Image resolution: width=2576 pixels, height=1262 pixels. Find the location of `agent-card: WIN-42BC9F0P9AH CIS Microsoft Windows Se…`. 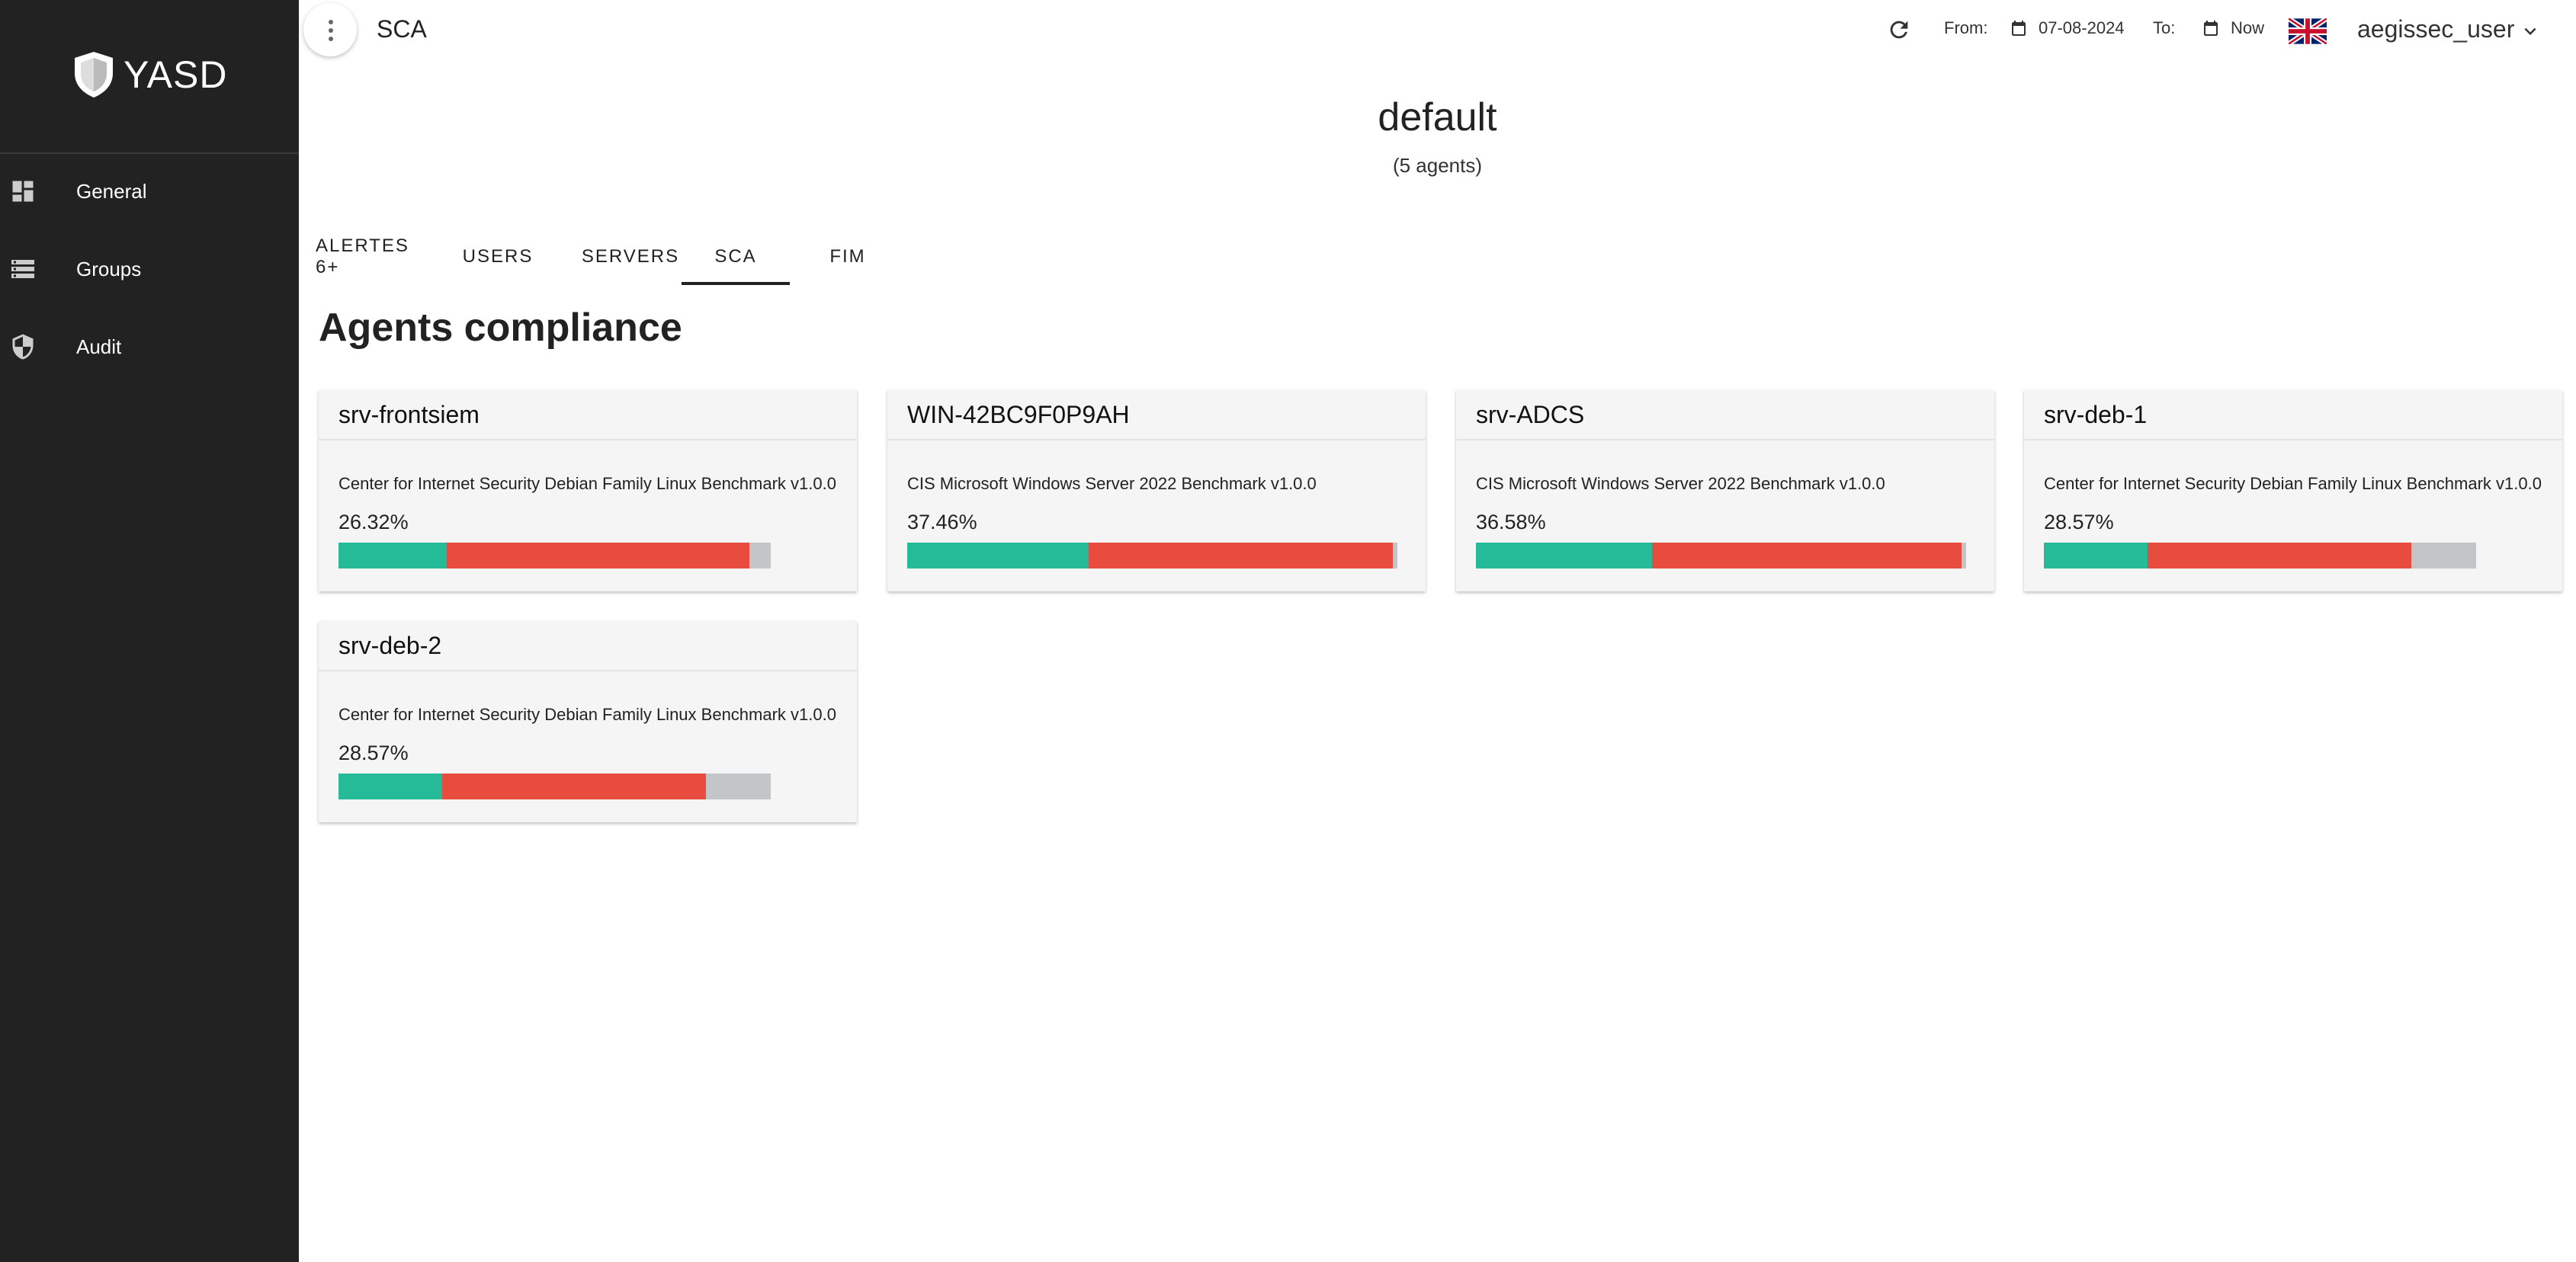

agent-card: WIN-42BC9F0P9AH CIS Microsoft Windows Se… is located at coordinates (1156, 490).